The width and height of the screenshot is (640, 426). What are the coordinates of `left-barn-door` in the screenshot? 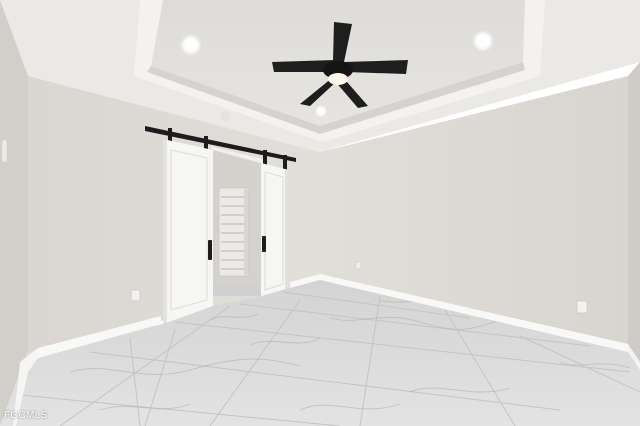 It's located at (188, 231).